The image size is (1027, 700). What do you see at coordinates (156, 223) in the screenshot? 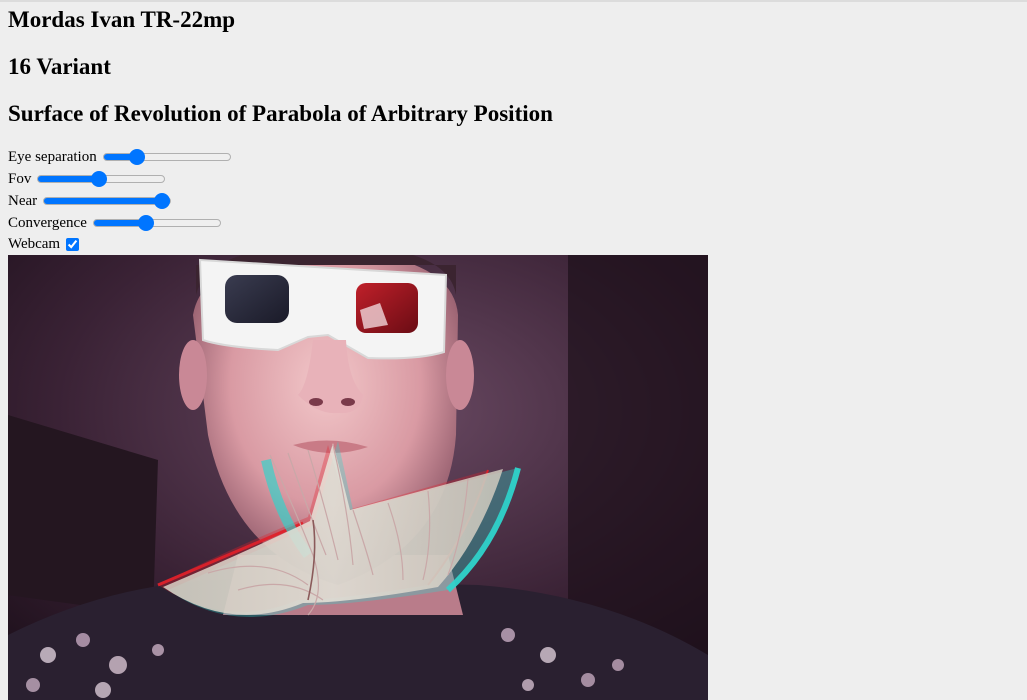
I see `convergence-slider` at bounding box center [156, 223].